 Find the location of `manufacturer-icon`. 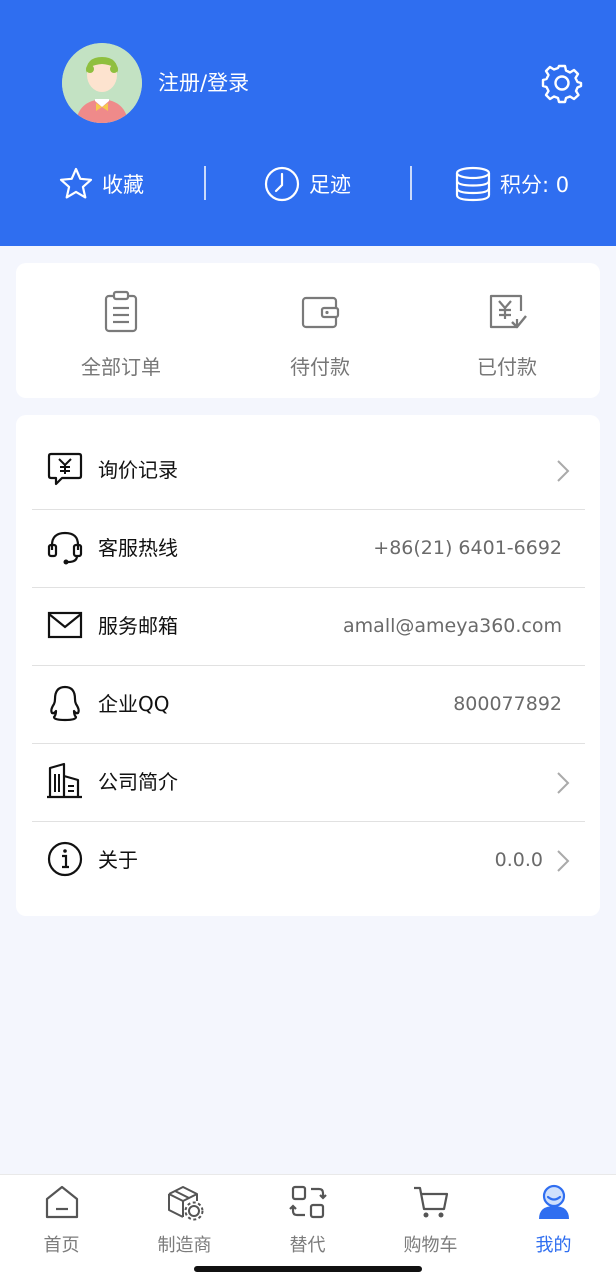

manufacturer-icon is located at coordinates (185, 1203).